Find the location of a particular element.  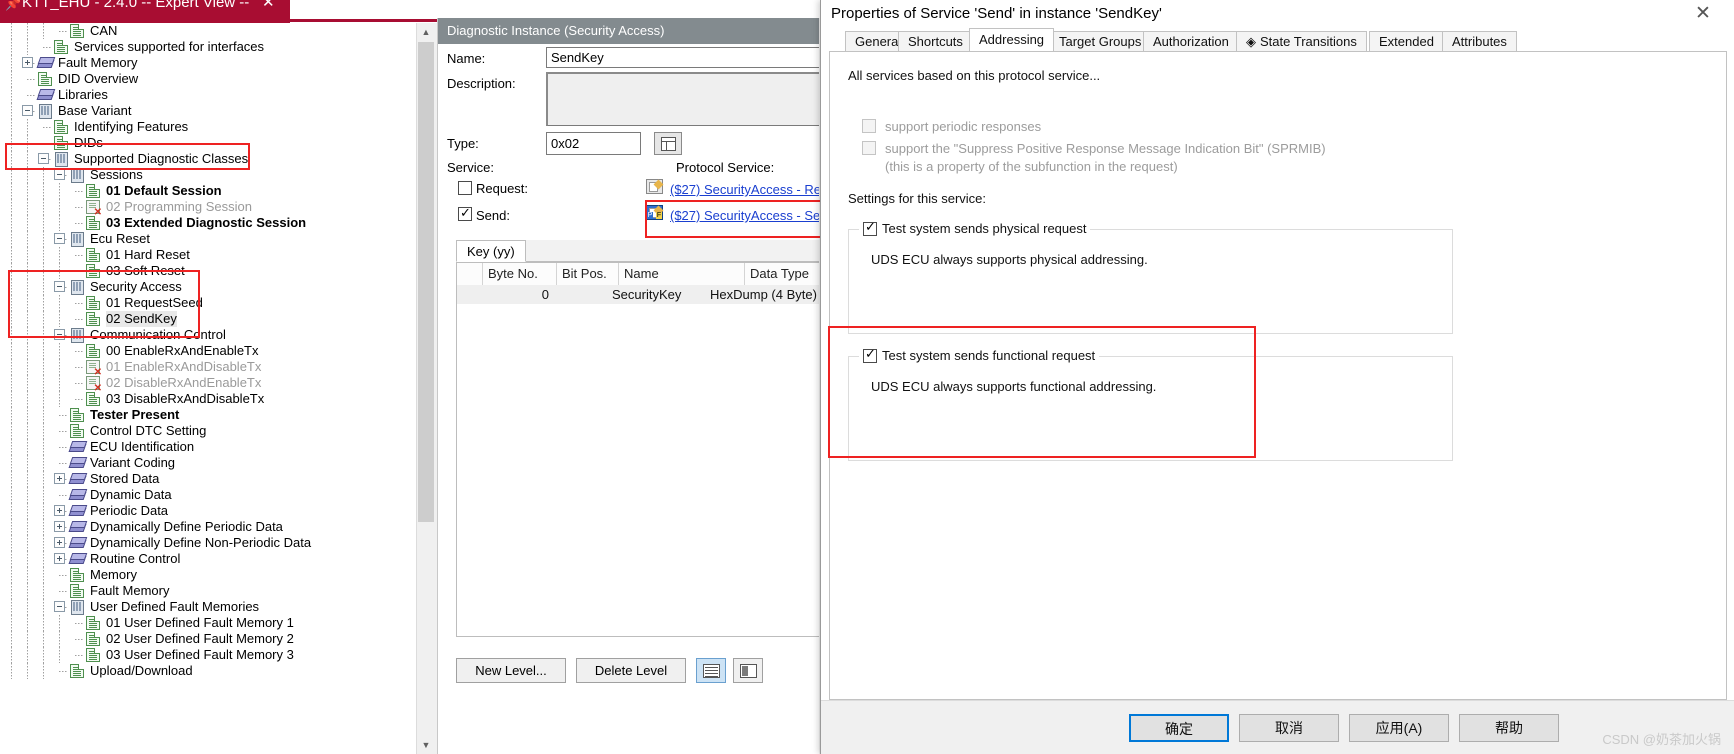

name-input is located at coordinates (684, 57).